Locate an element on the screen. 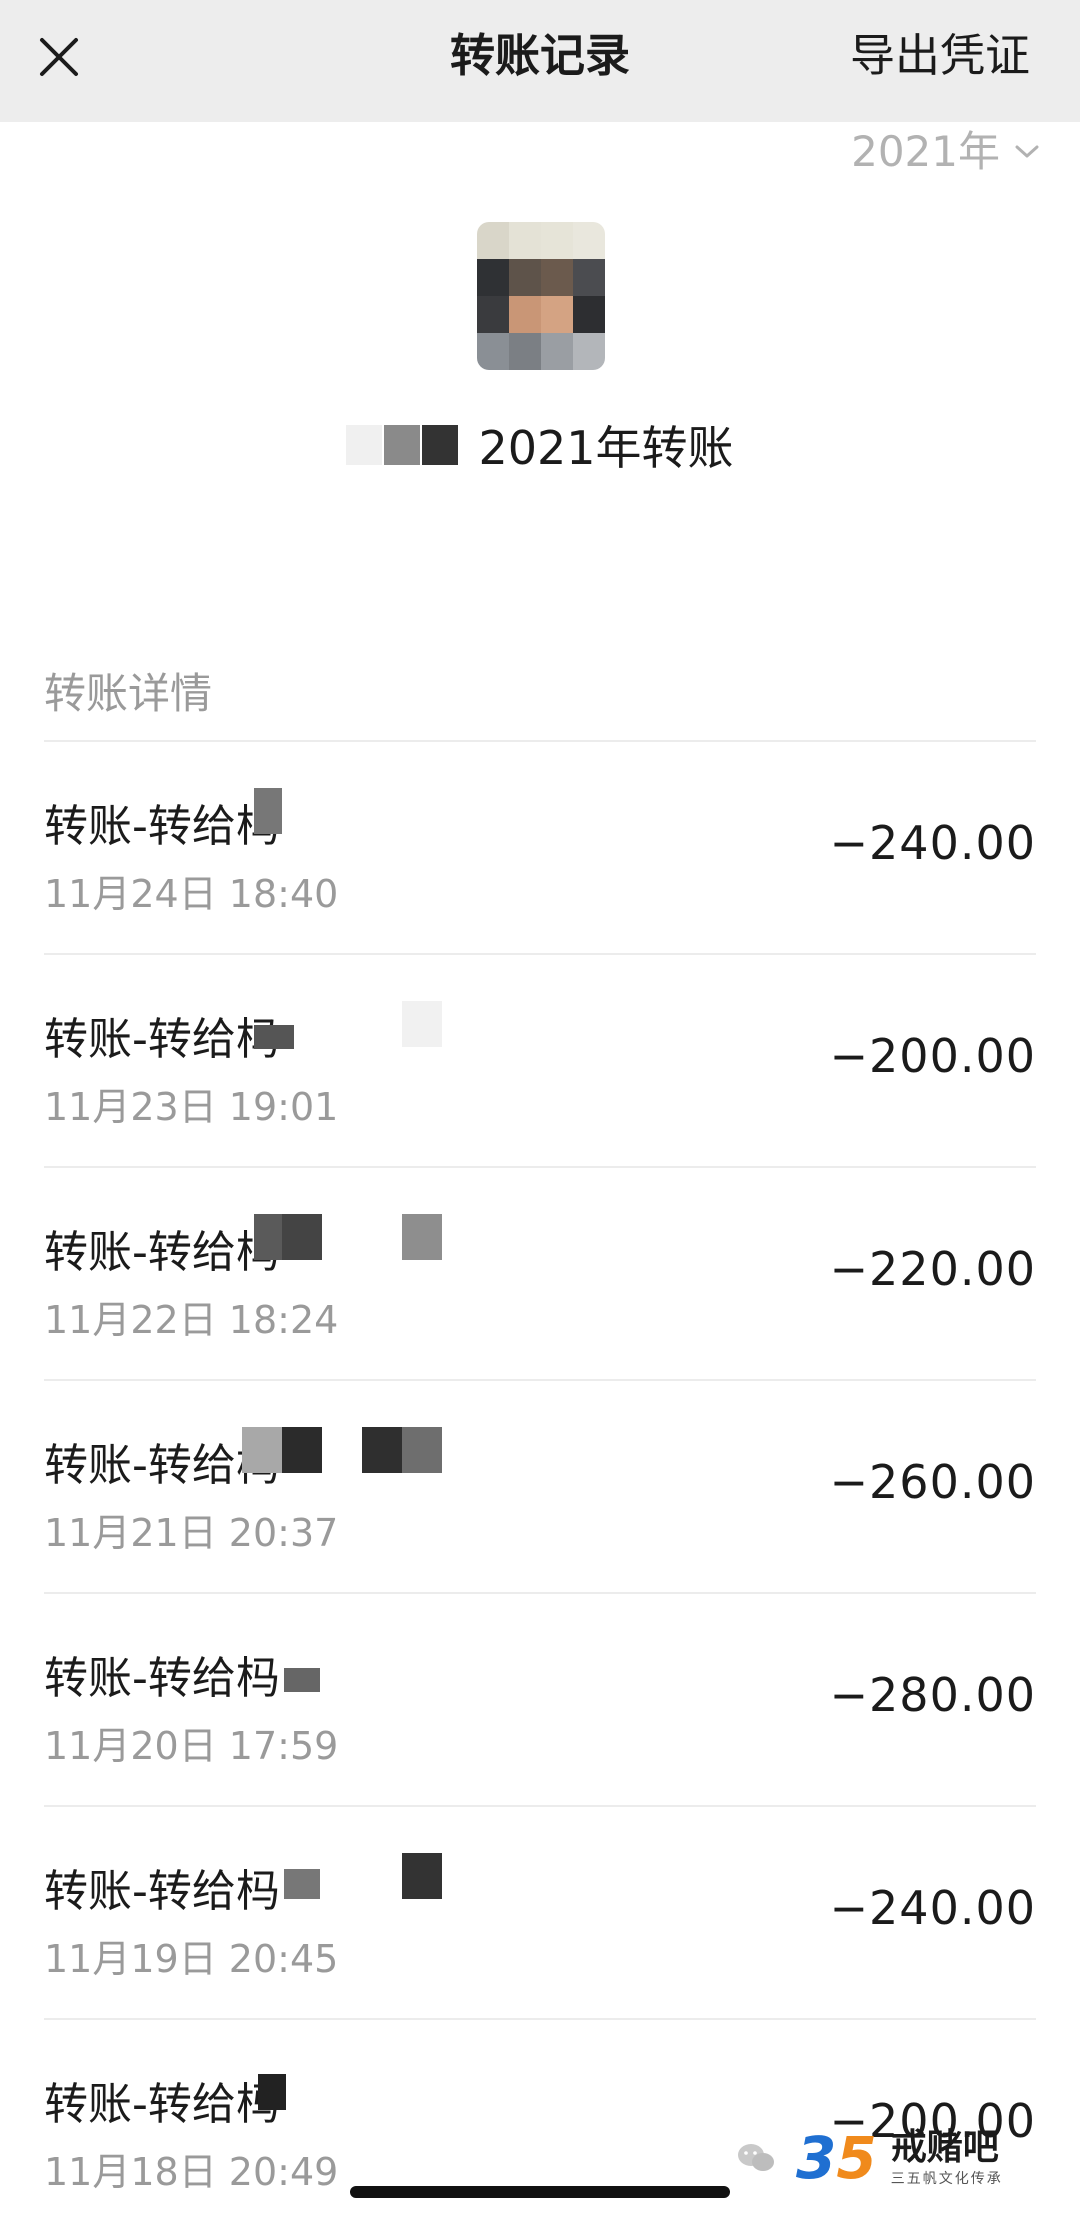 The height and width of the screenshot is (2231, 1080). section-title: 转账详情 is located at coordinates (128, 693).